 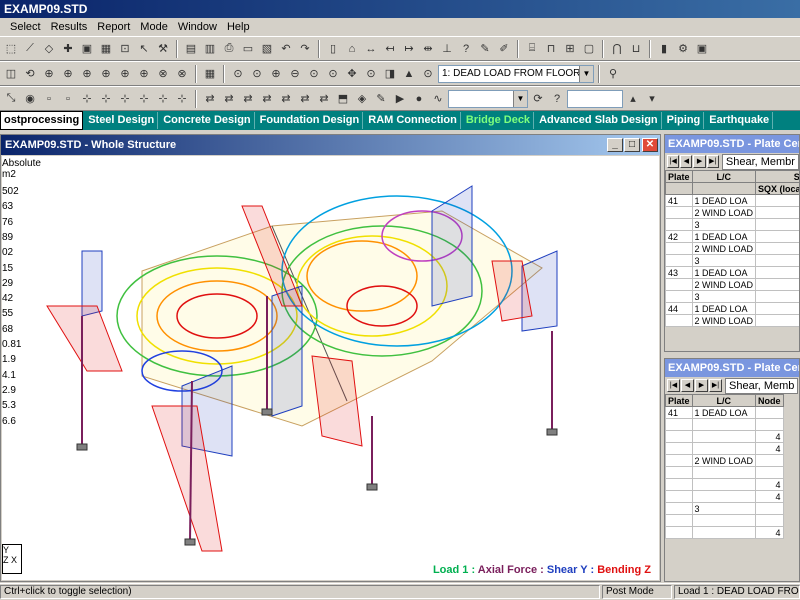 What do you see at coordinates (49, 74) in the screenshot?
I see `view-front-icon: ⊕` at bounding box center [49, 74].